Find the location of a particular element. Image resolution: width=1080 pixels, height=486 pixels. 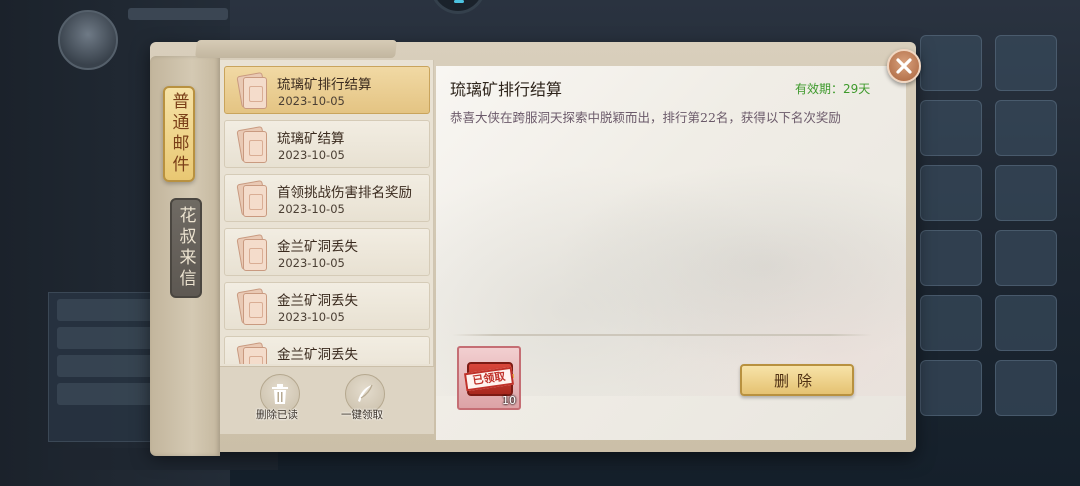

player-avatar is located at coordinates (88, 40).